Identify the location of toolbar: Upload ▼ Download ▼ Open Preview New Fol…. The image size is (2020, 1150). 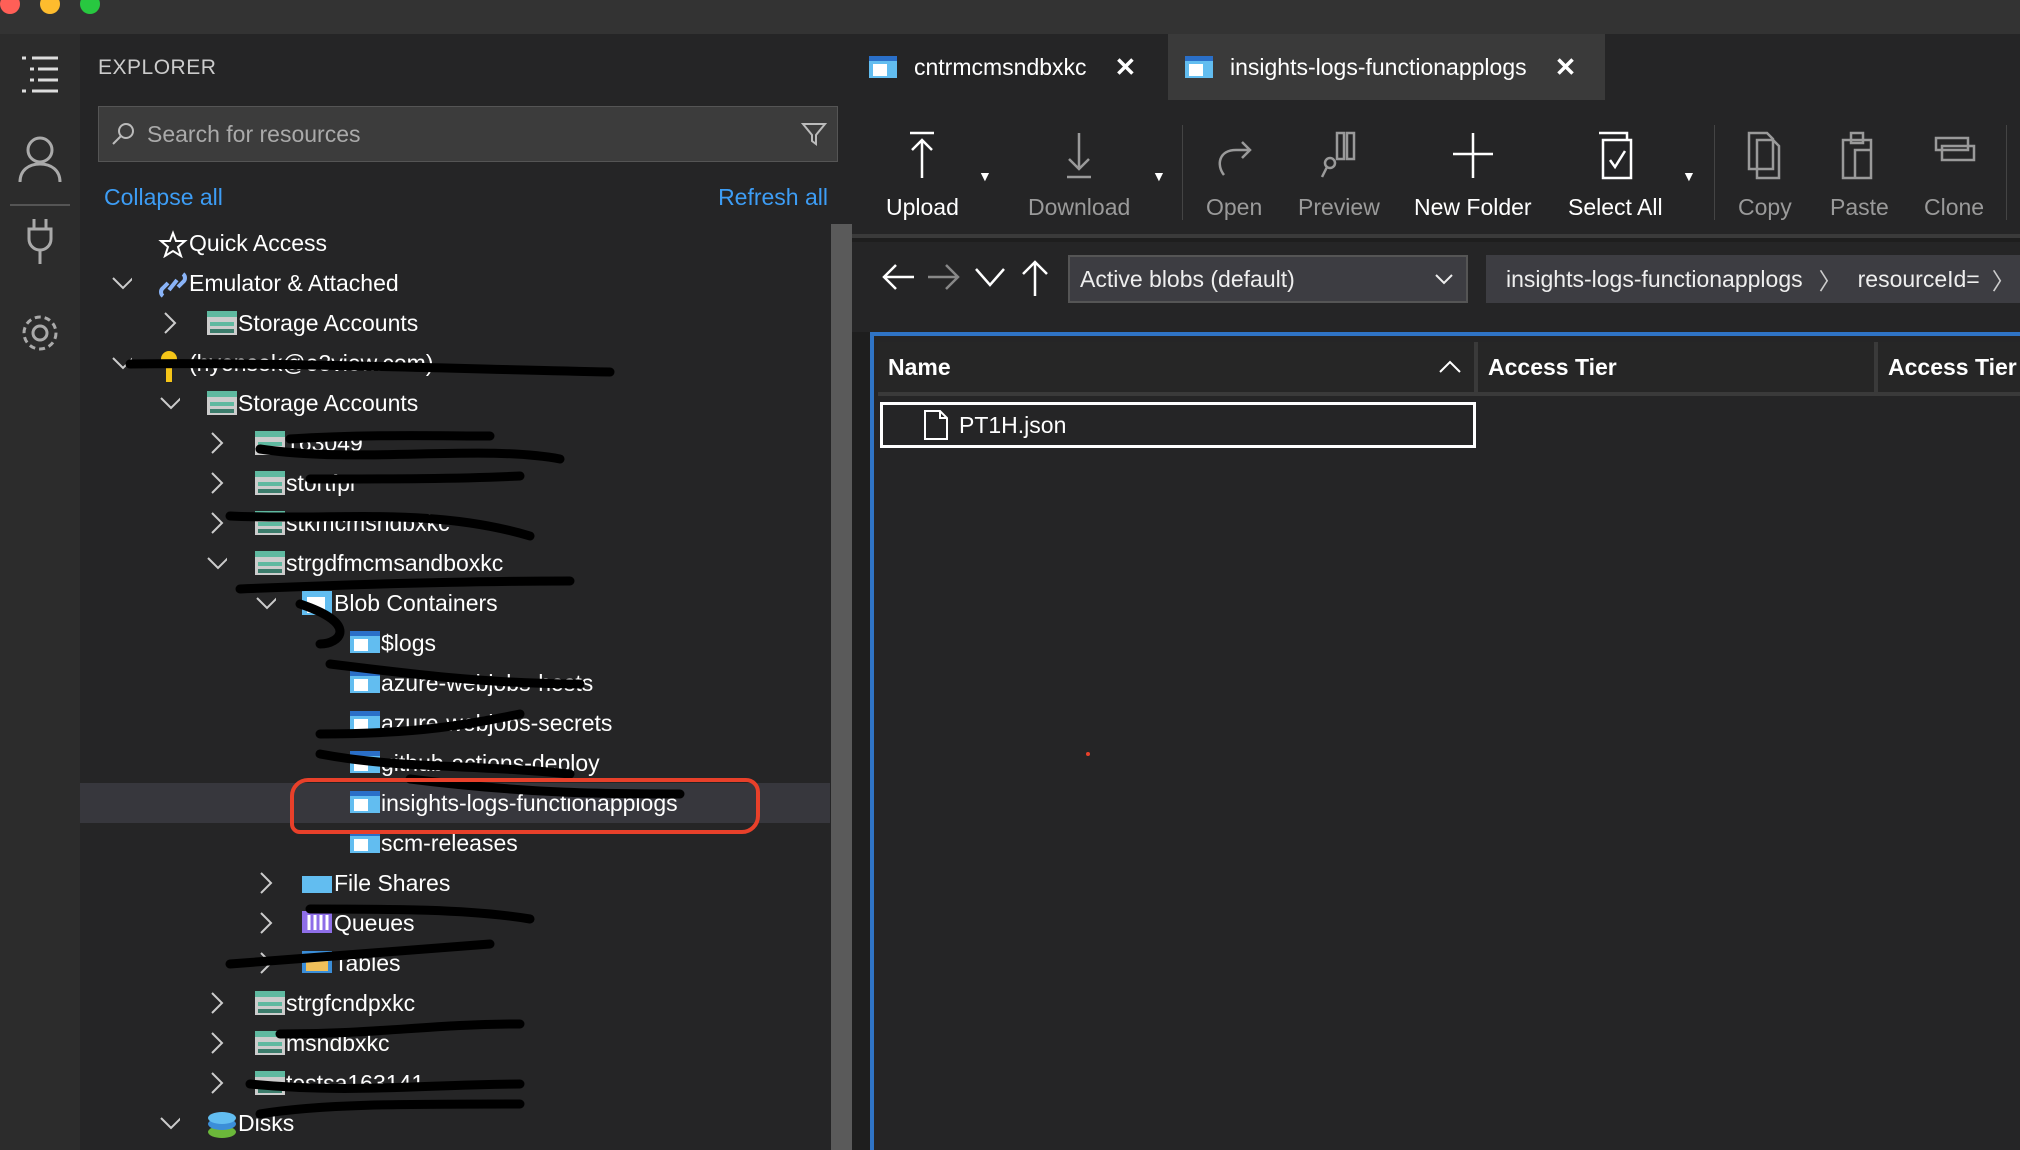
(1436, 169).